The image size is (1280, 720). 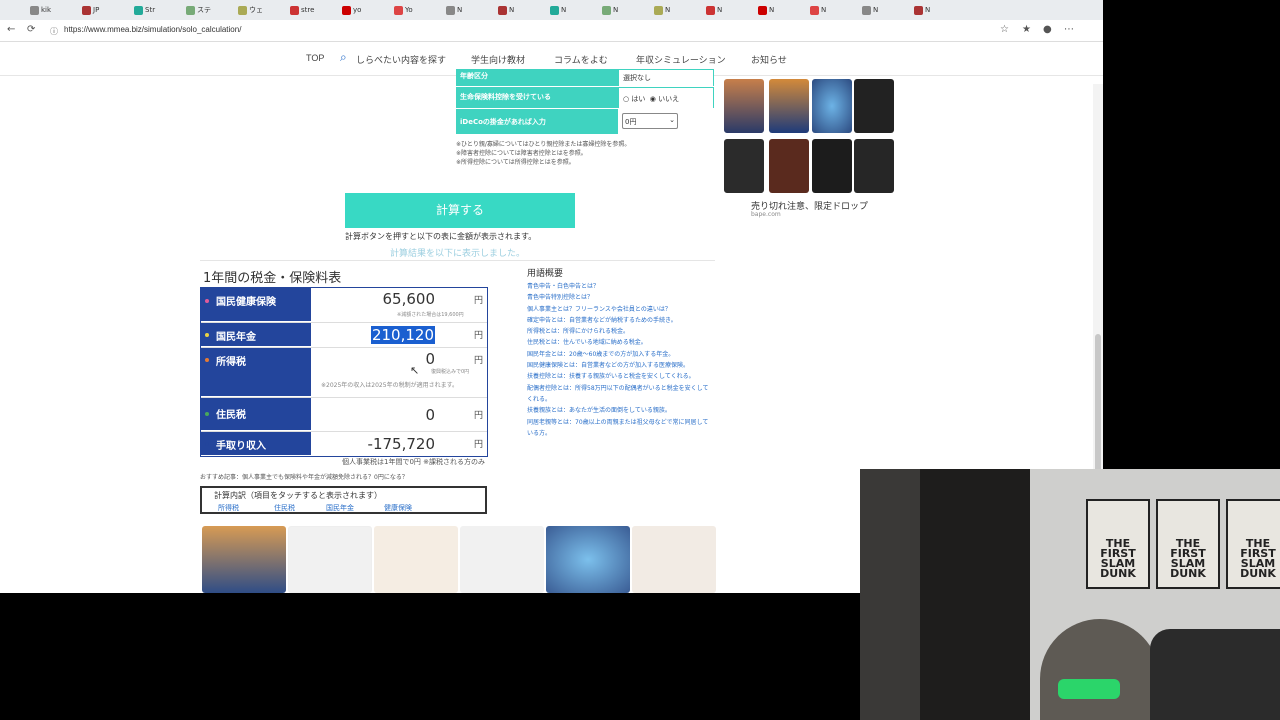 I want to click on glossary-item: 国民年金とは：20歳〜60歳までの方が加入する年金。, so click(x=619, y=354).